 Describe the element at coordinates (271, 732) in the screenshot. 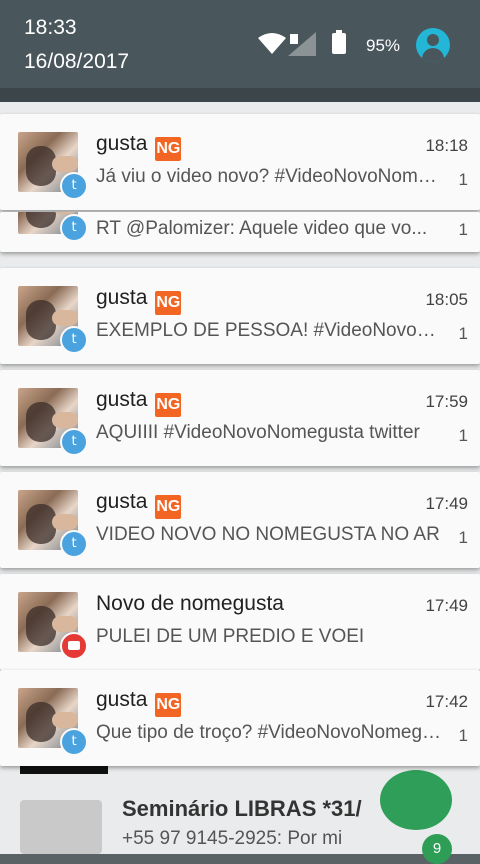

I see `notification-message: Que tipo de troço? #VideoNovoNomegusta` at that location.